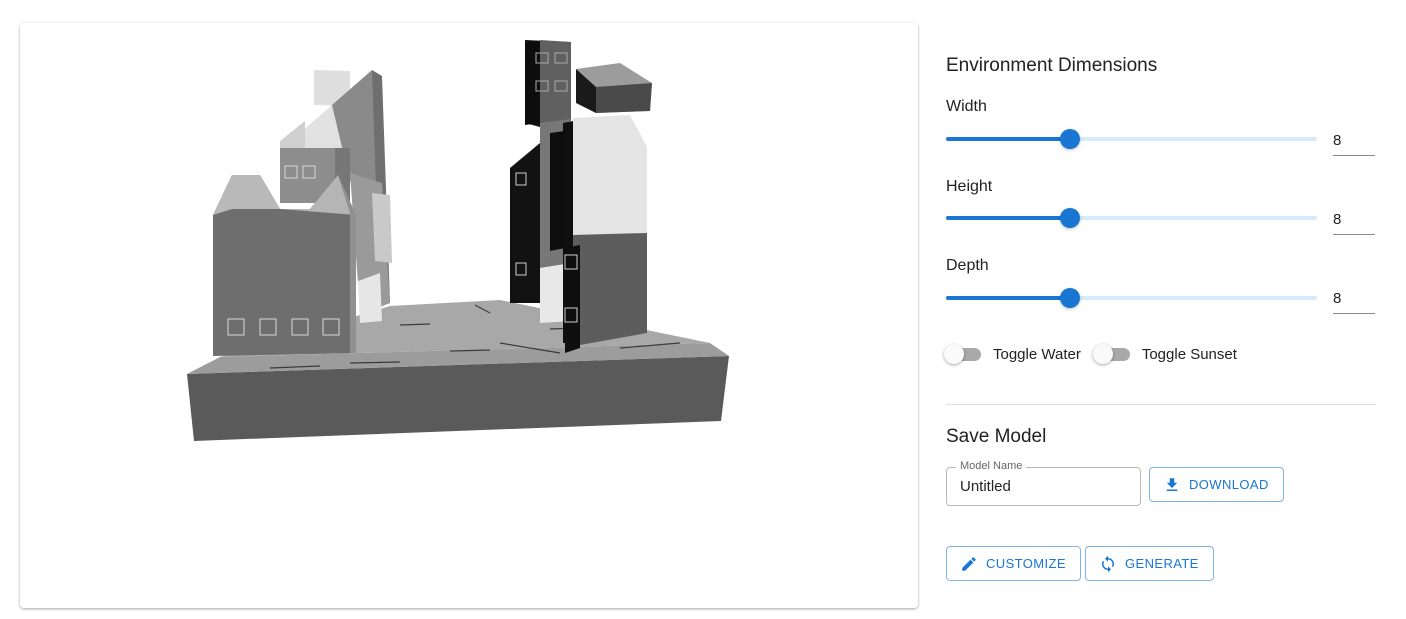 The height and width of the screenshot is (619, 1406). What do you see at coordinates (1131, 139) in the screenshot?
I see `width-slider` at bounding box center [1131, 139].